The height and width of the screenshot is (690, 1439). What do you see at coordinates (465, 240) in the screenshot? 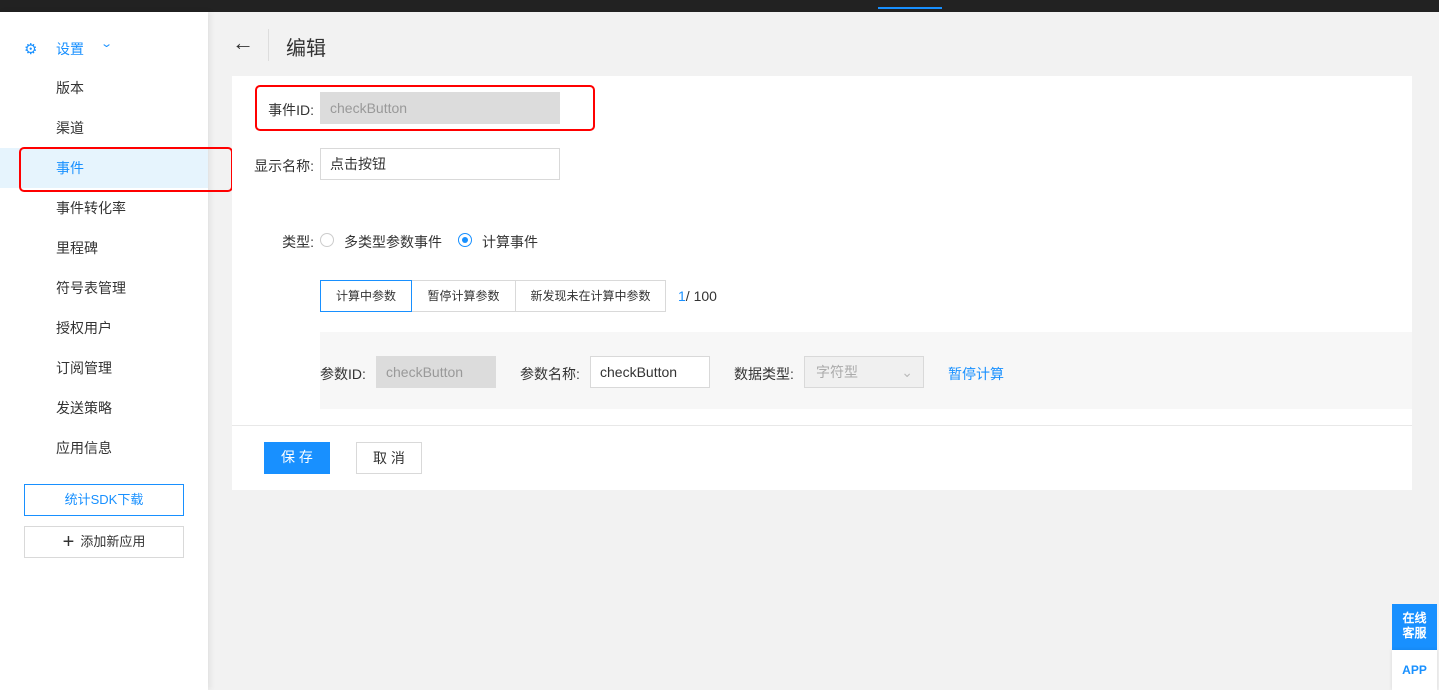
I see `radio-computed-event` at bounding box center [465, 240].